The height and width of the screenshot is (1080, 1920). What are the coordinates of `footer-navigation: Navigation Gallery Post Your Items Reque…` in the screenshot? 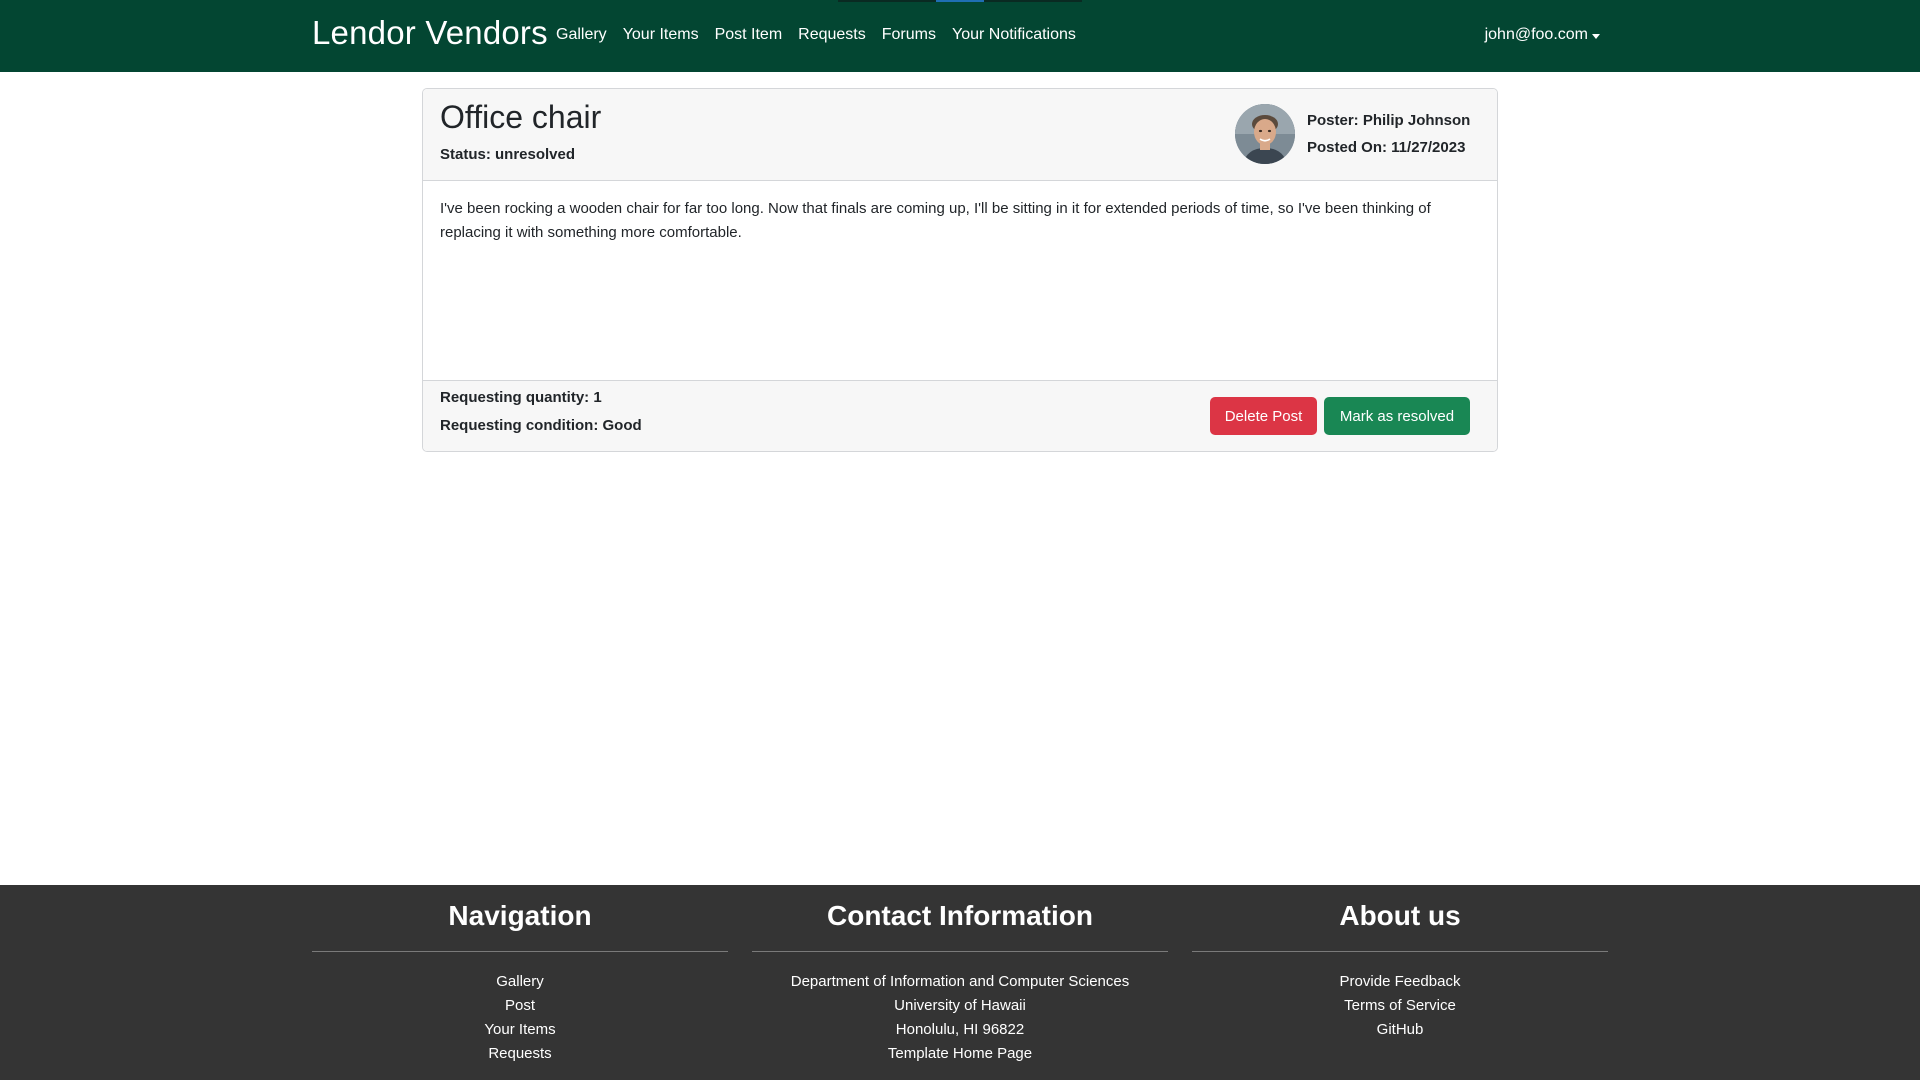 It's located at (520, 975).